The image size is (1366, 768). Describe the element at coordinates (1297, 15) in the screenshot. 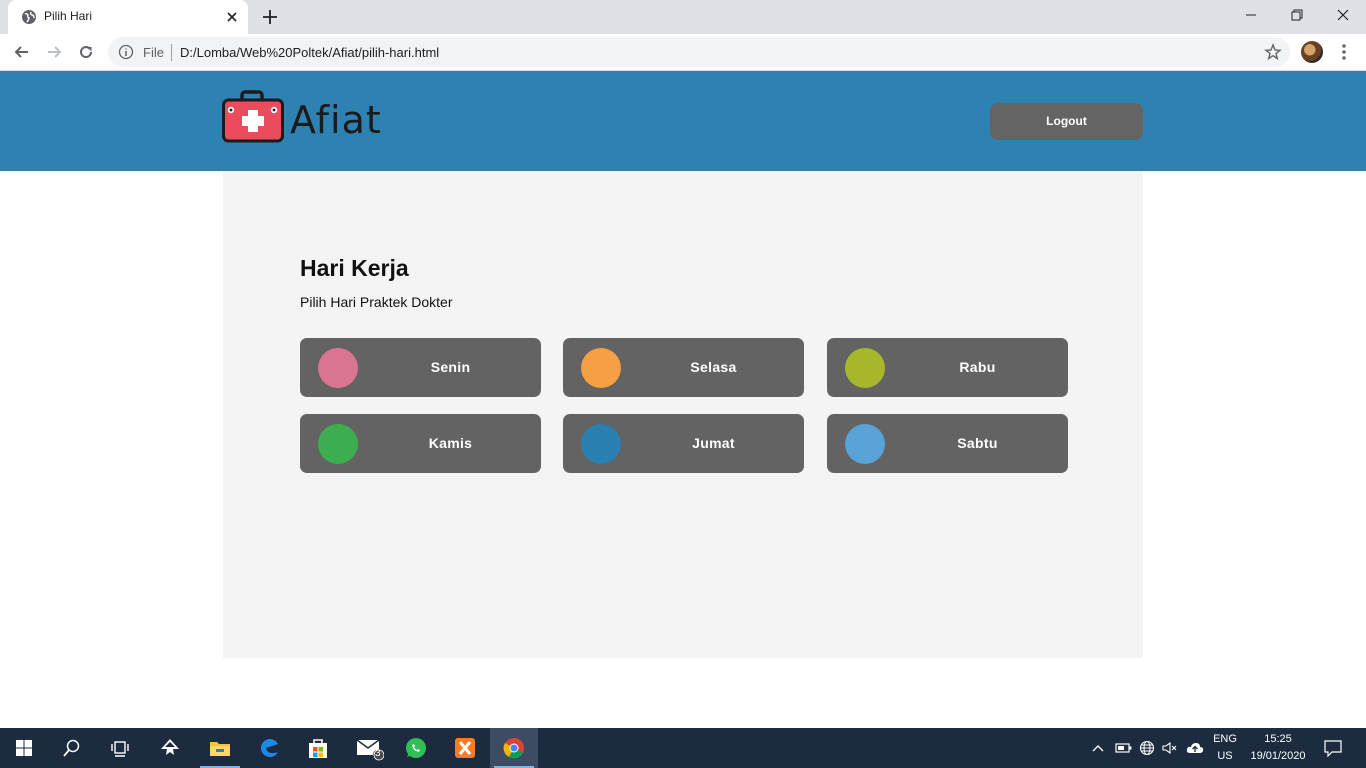

I see `restore-icon` at that location.